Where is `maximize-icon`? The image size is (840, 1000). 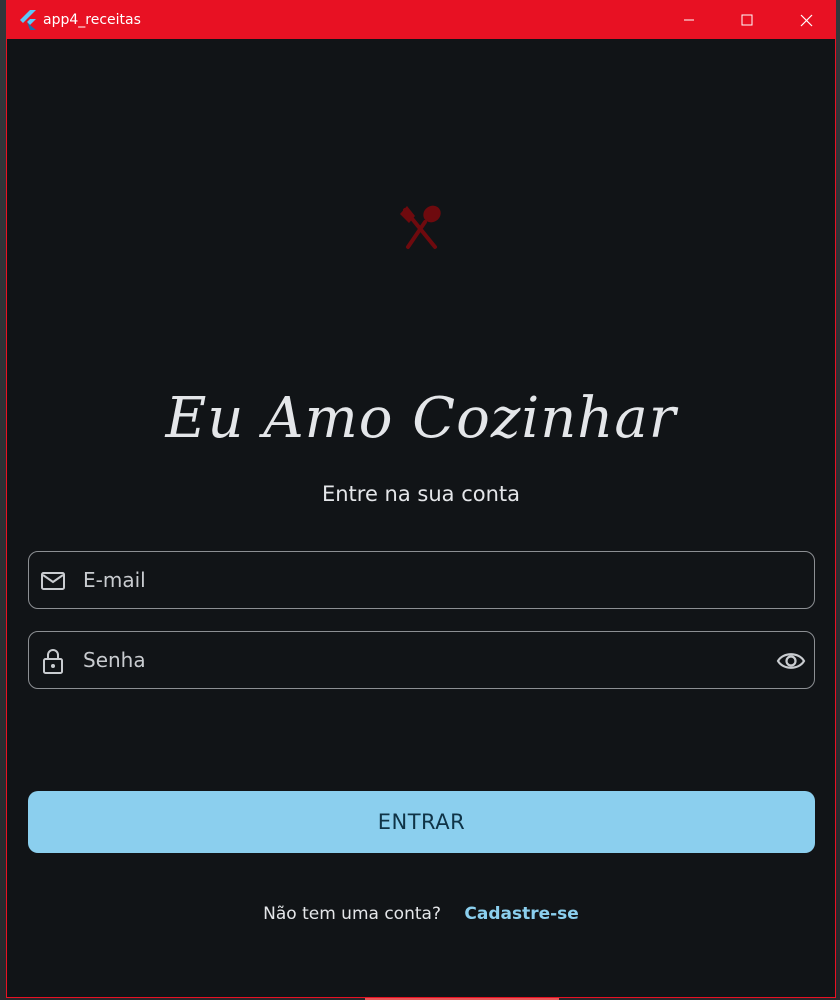 maximize-icon is located at coordinates (747, 20).